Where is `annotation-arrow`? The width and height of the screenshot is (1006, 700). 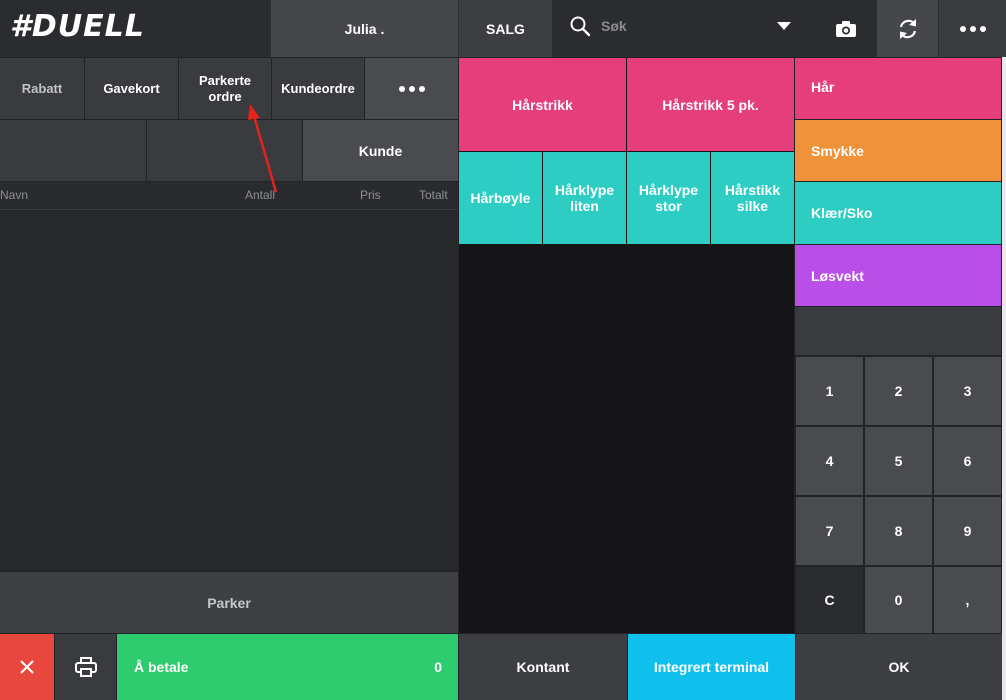 annotation-arrow is located at coordinates (265, 150).